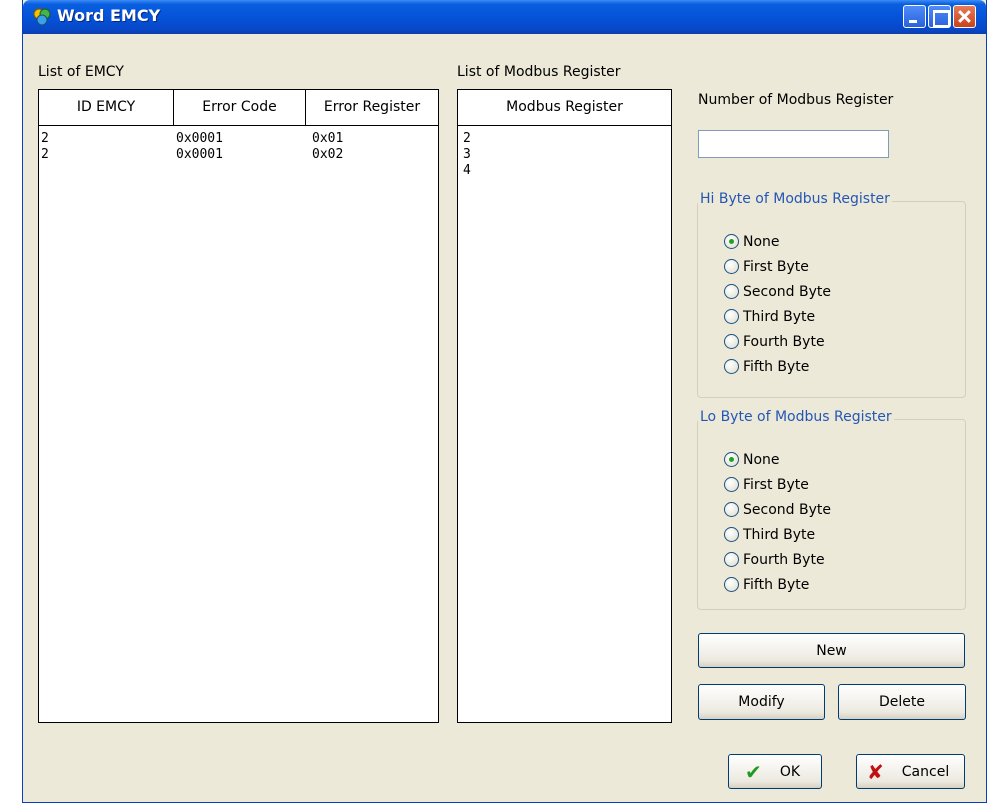 The height and width of the screenshot is (803, 992). I want to click on maximize-button, so click(939, 16).